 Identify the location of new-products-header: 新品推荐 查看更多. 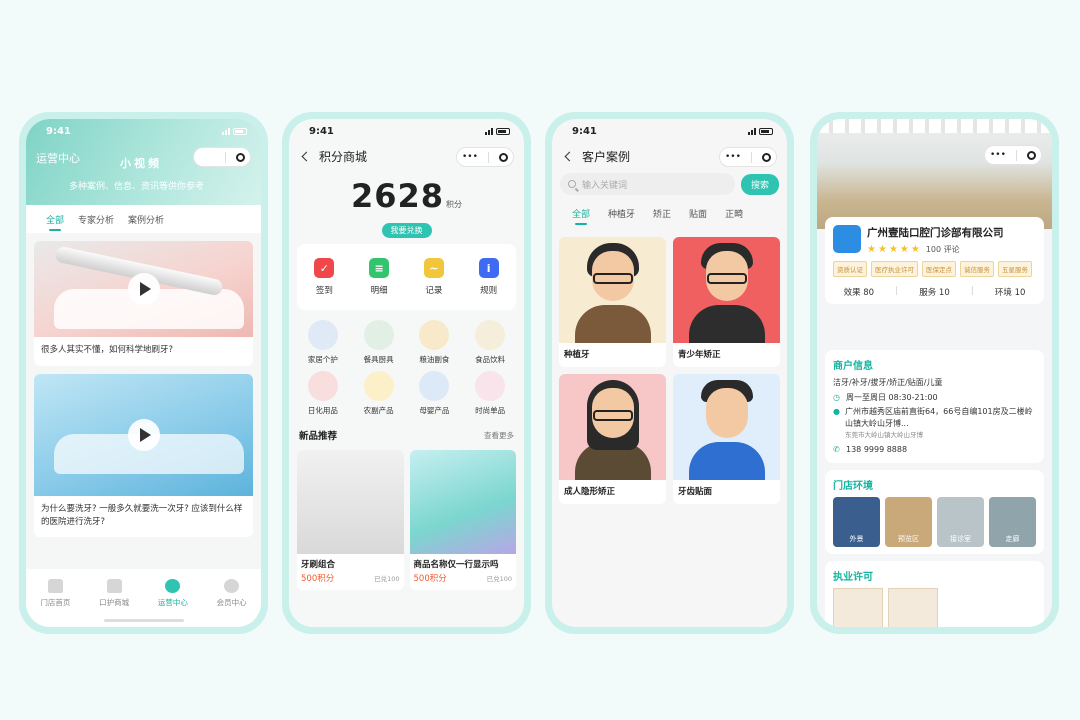
(406, 435).